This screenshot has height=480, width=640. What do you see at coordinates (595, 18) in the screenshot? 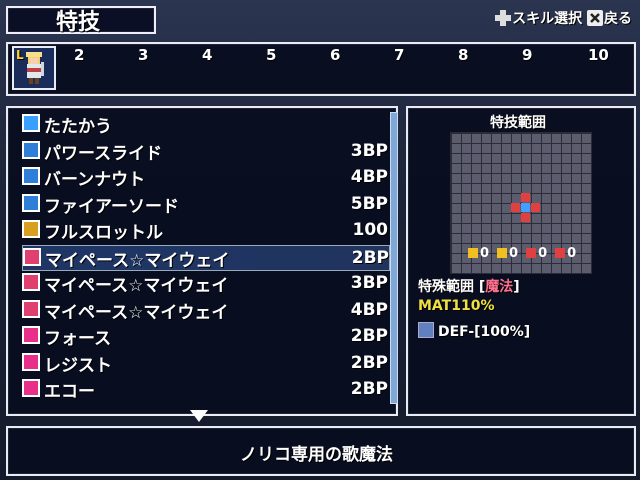
I see `cancel-button-icon` at bounding box center [595, 18].